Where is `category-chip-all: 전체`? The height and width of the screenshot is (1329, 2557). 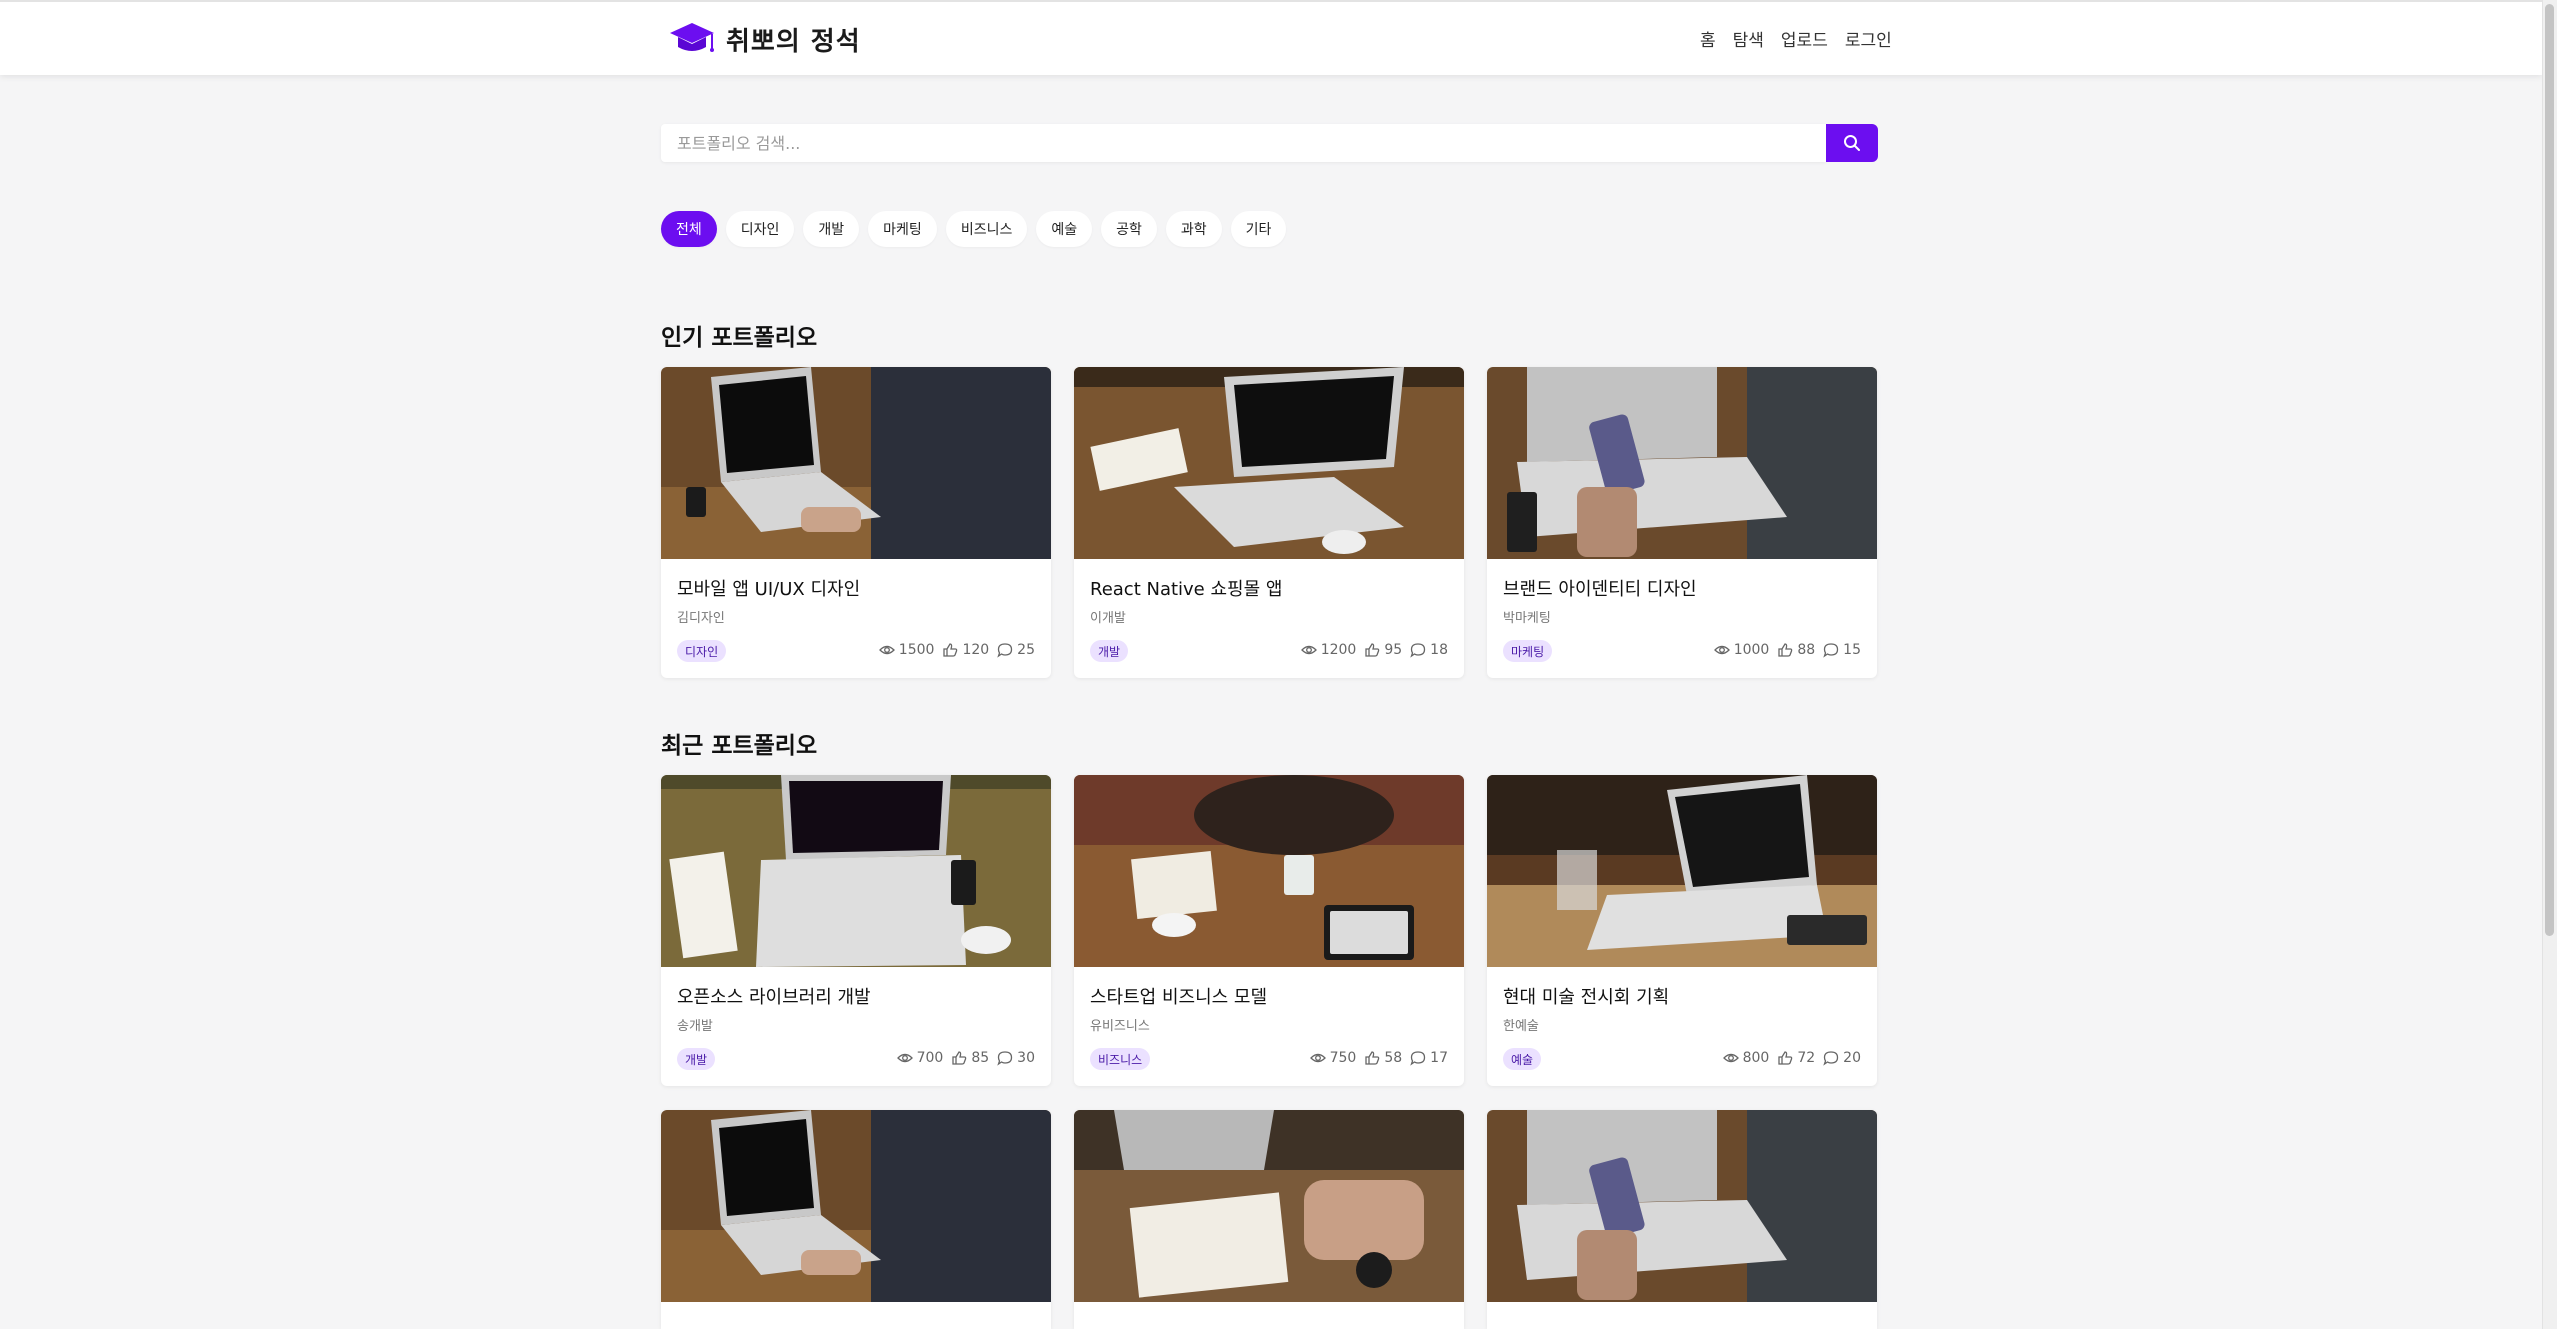
category-chip-all: 전체 is located at coordinates (689, 229).